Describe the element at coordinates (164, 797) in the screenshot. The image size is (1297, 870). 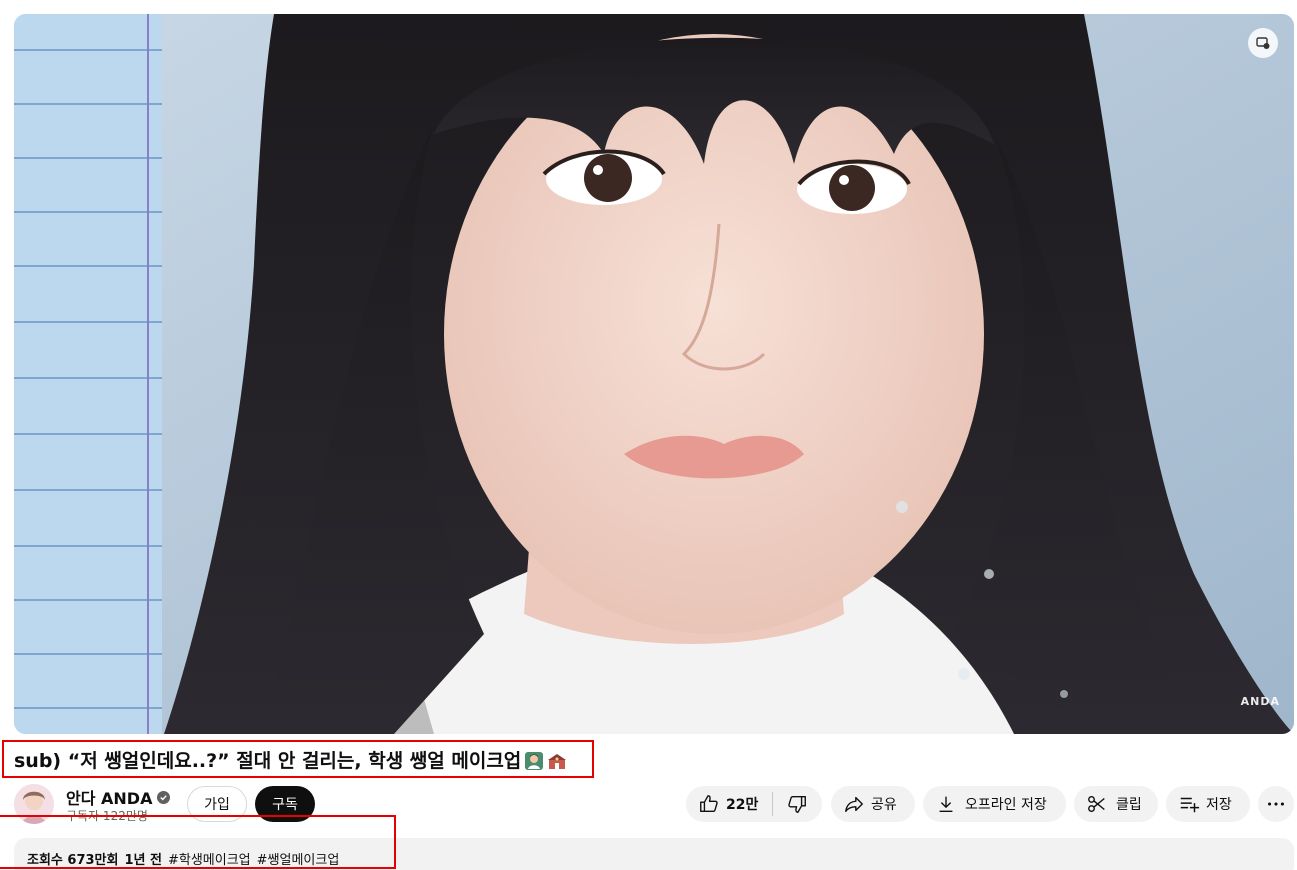
I see `verified-badge-icon` at that location.